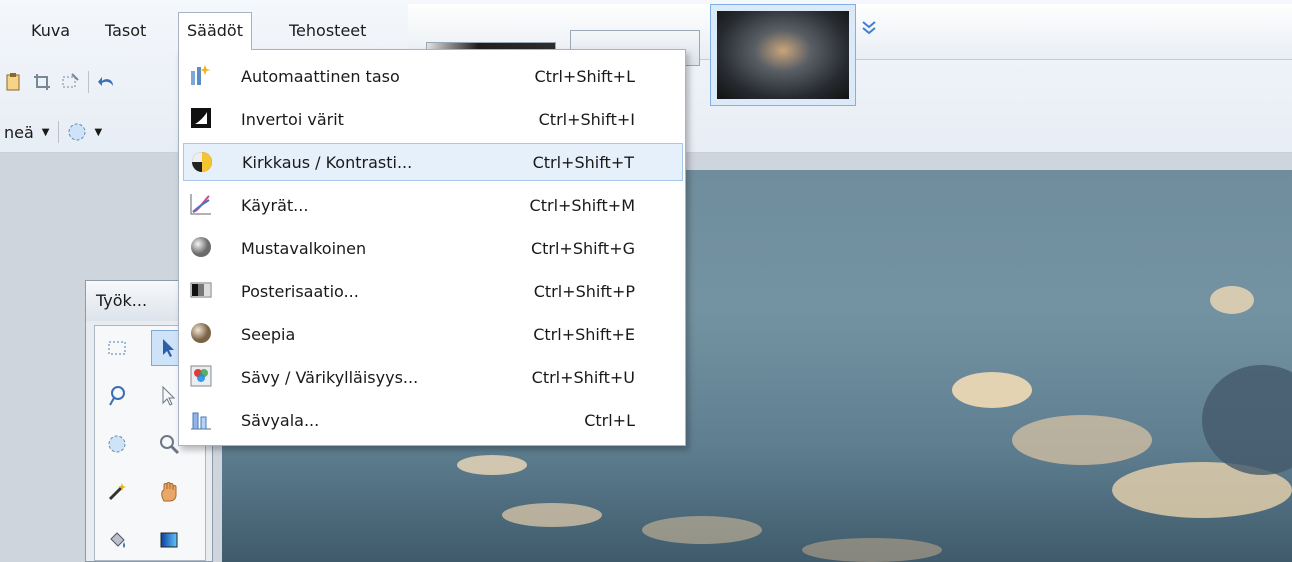 This screenshot has height=562, width=1292. What do you see at coordinates (609, 420) in the screenshot?
I see `menu-item-shortcut: Ctrl+L` at bounding box center [609, 420].